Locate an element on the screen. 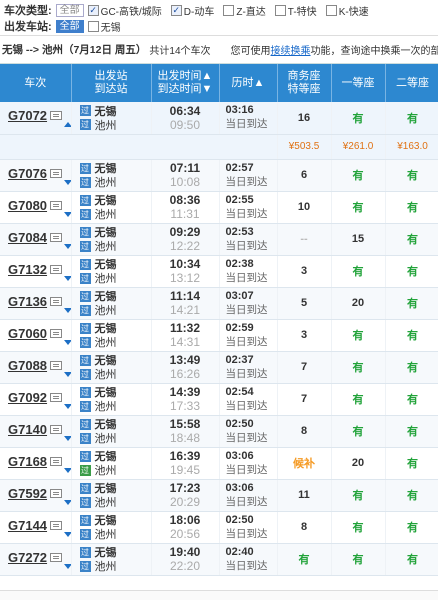 The height and width of the screenshot is (600, 438). train-number-link: G7072 is located at coordinates (27, 115).